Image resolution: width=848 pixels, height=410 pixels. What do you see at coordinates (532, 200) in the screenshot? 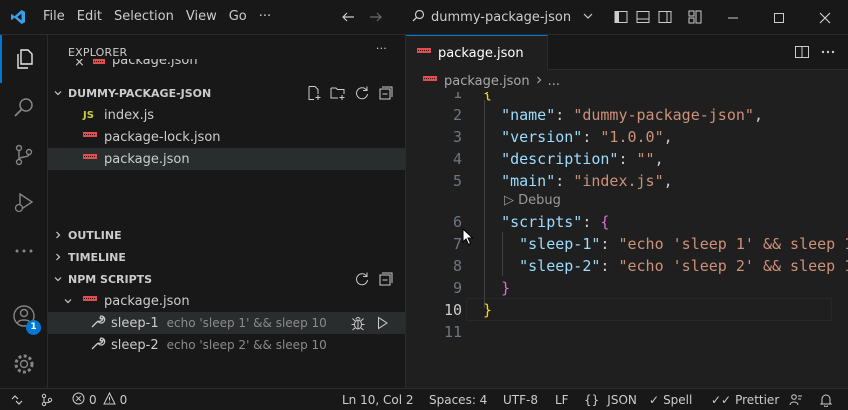
I see `debug-codelens: ▷ Debug` at bounding box center [532, 200].